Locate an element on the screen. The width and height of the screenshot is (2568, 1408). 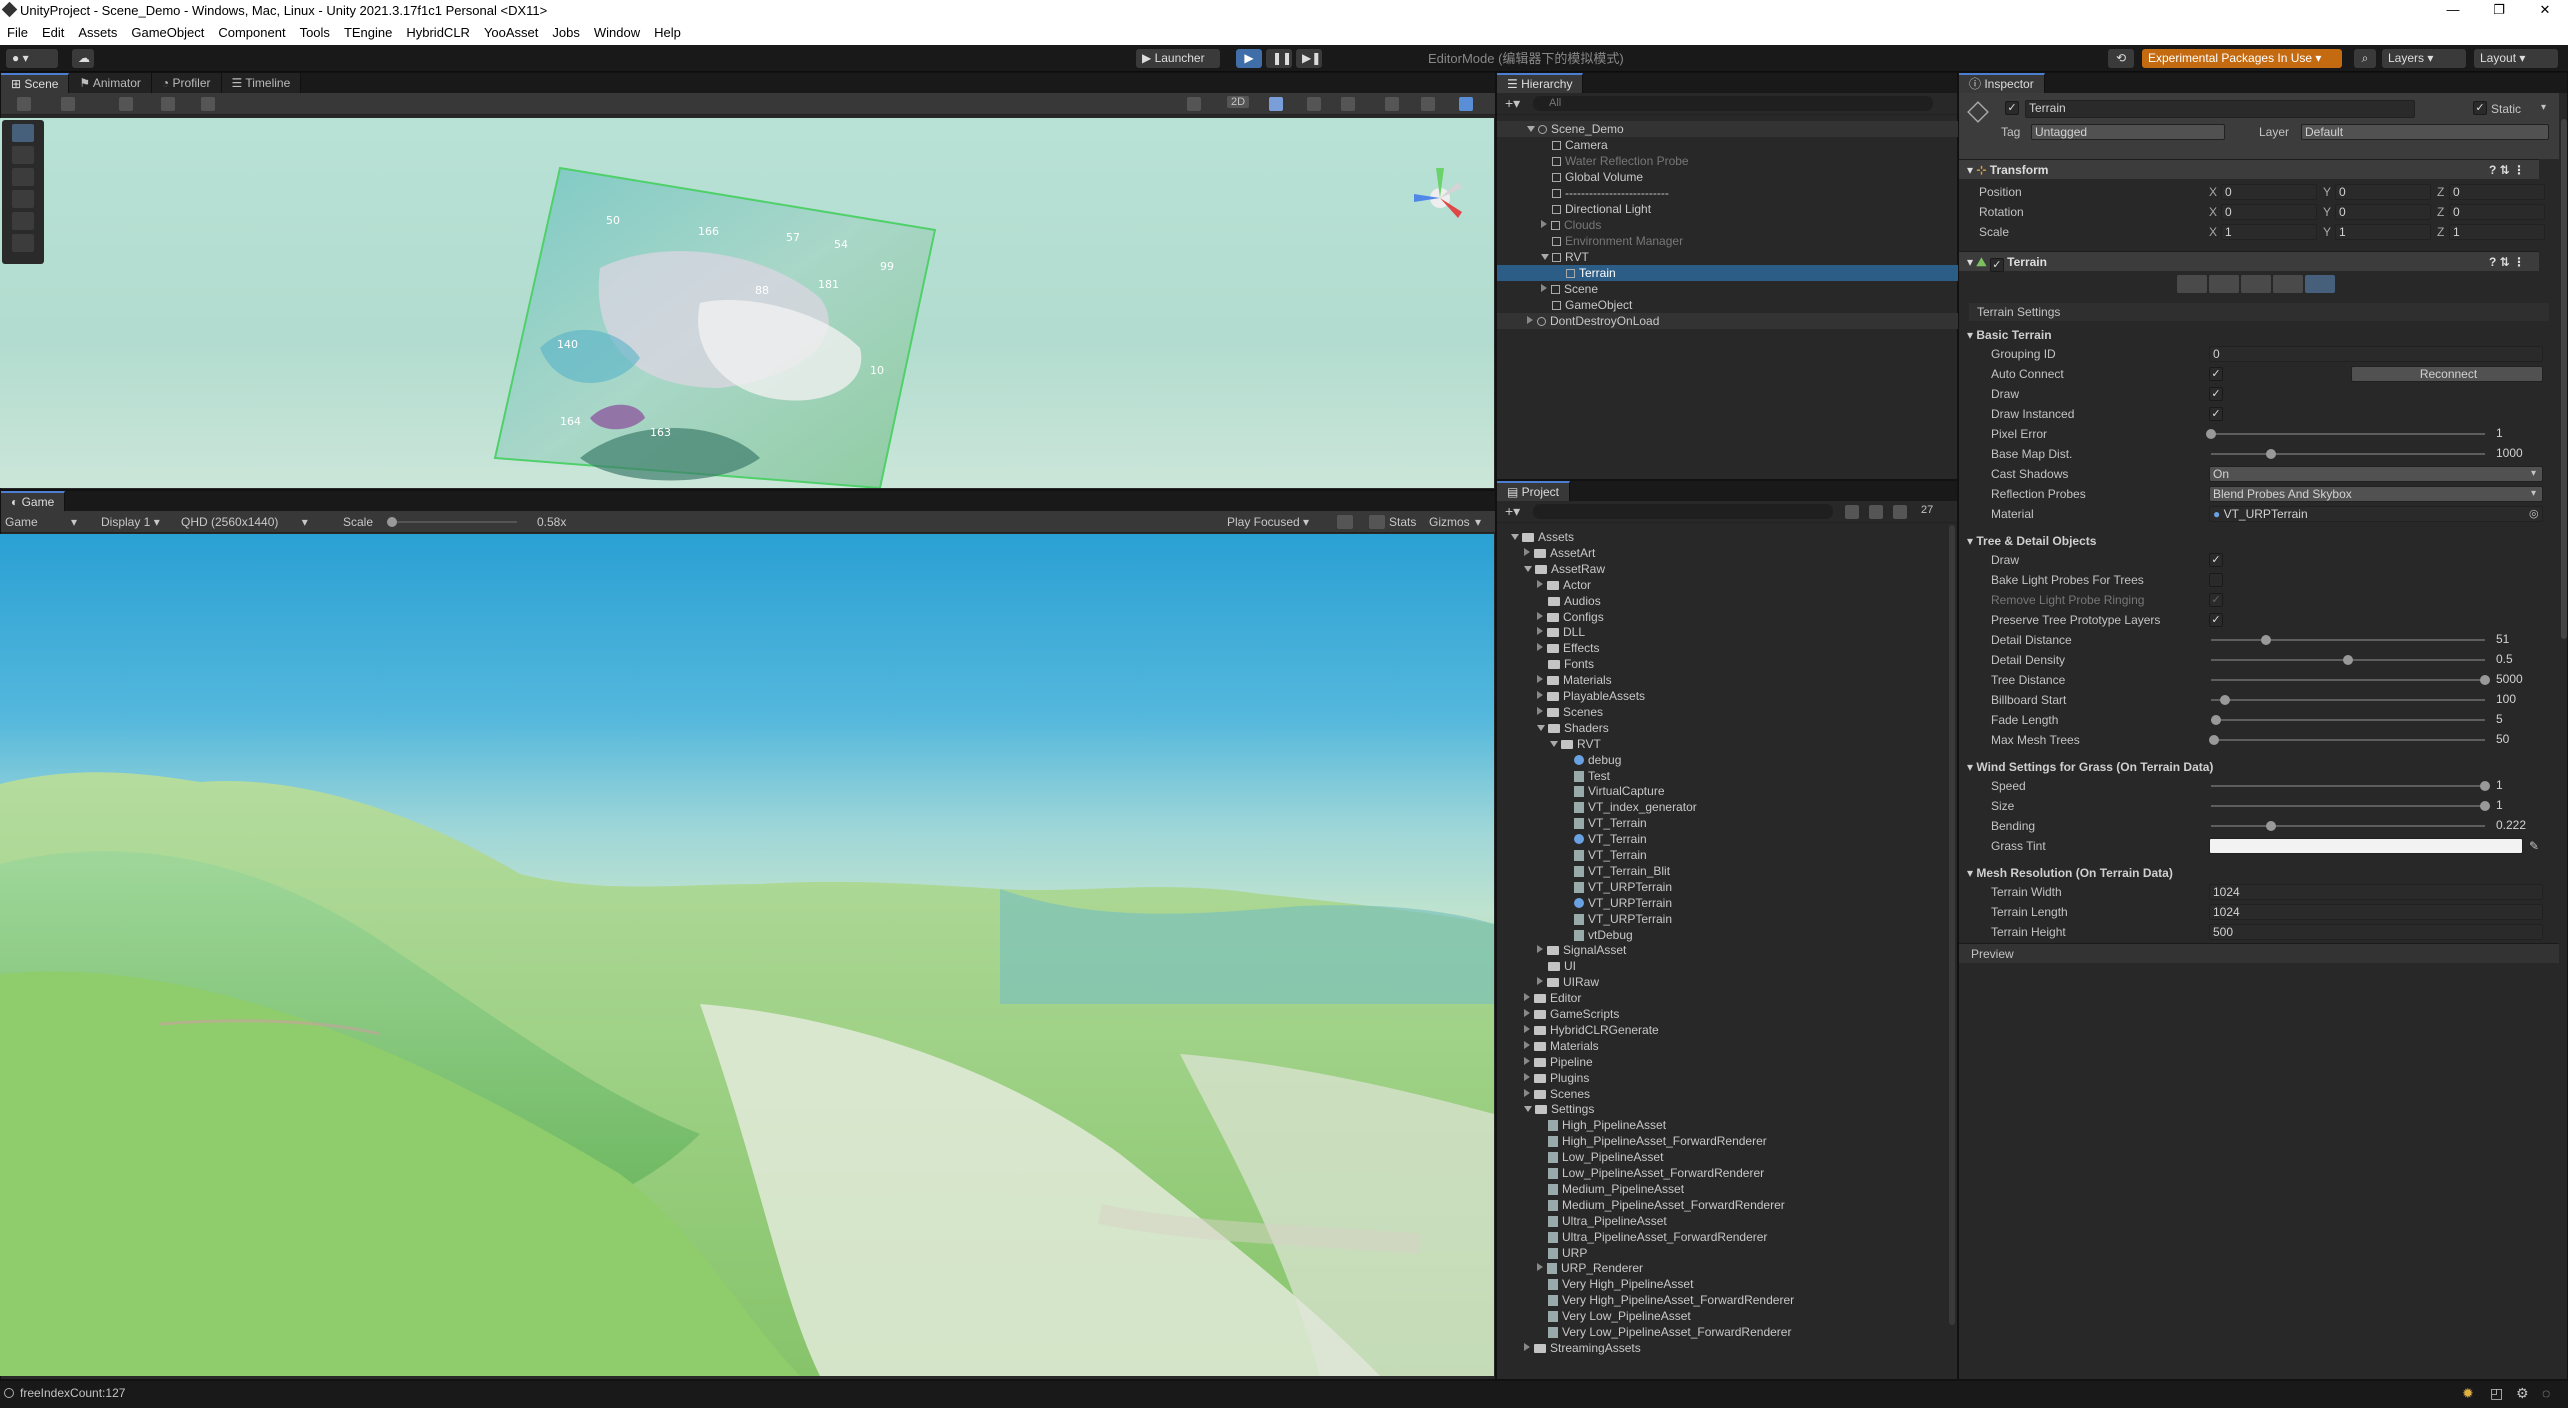
layers-dropdown: Layers ▾ is located at coordinates (2424, 58).